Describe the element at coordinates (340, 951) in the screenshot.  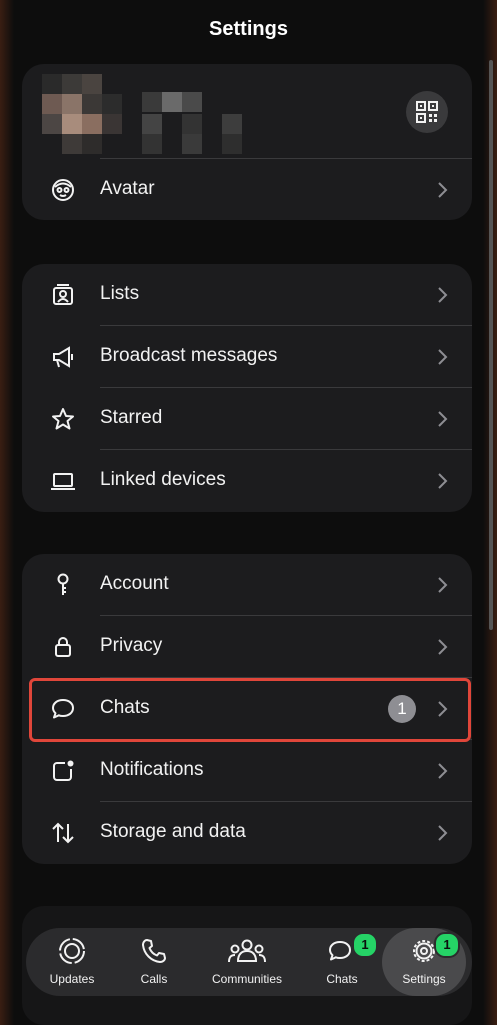
I see `chats-icon` at that location.